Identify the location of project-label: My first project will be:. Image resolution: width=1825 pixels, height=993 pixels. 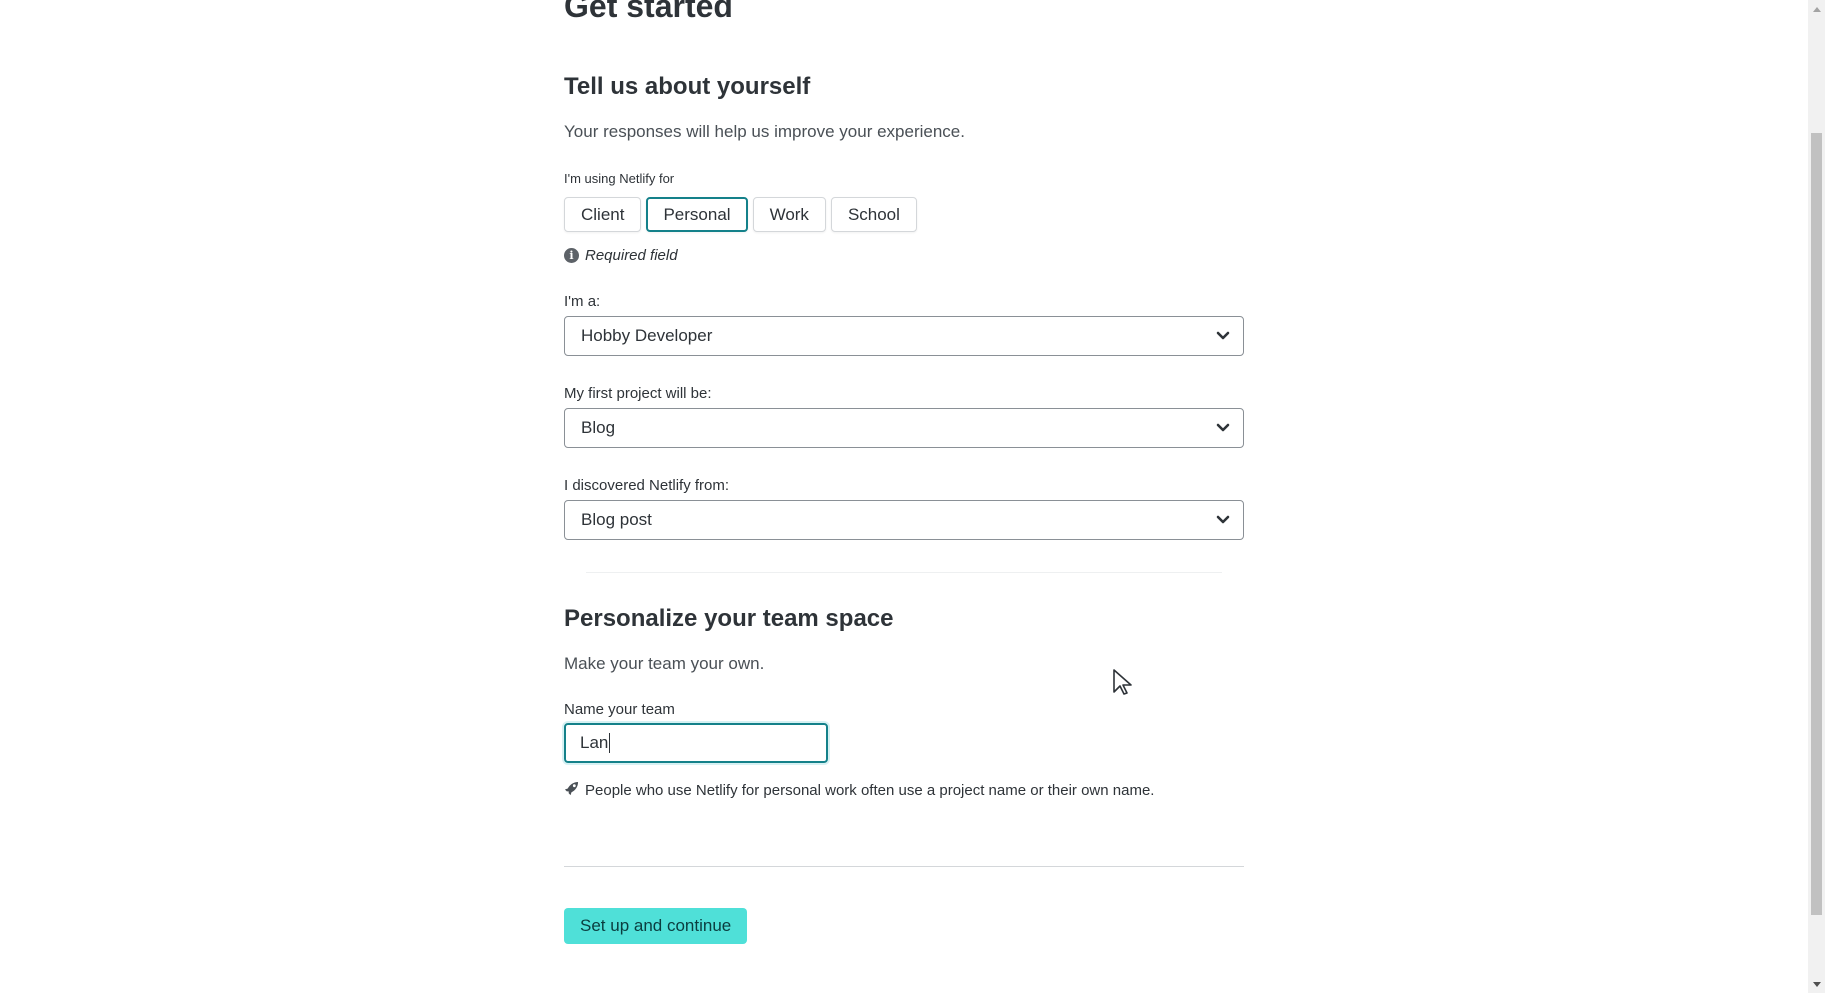
(638, 393).